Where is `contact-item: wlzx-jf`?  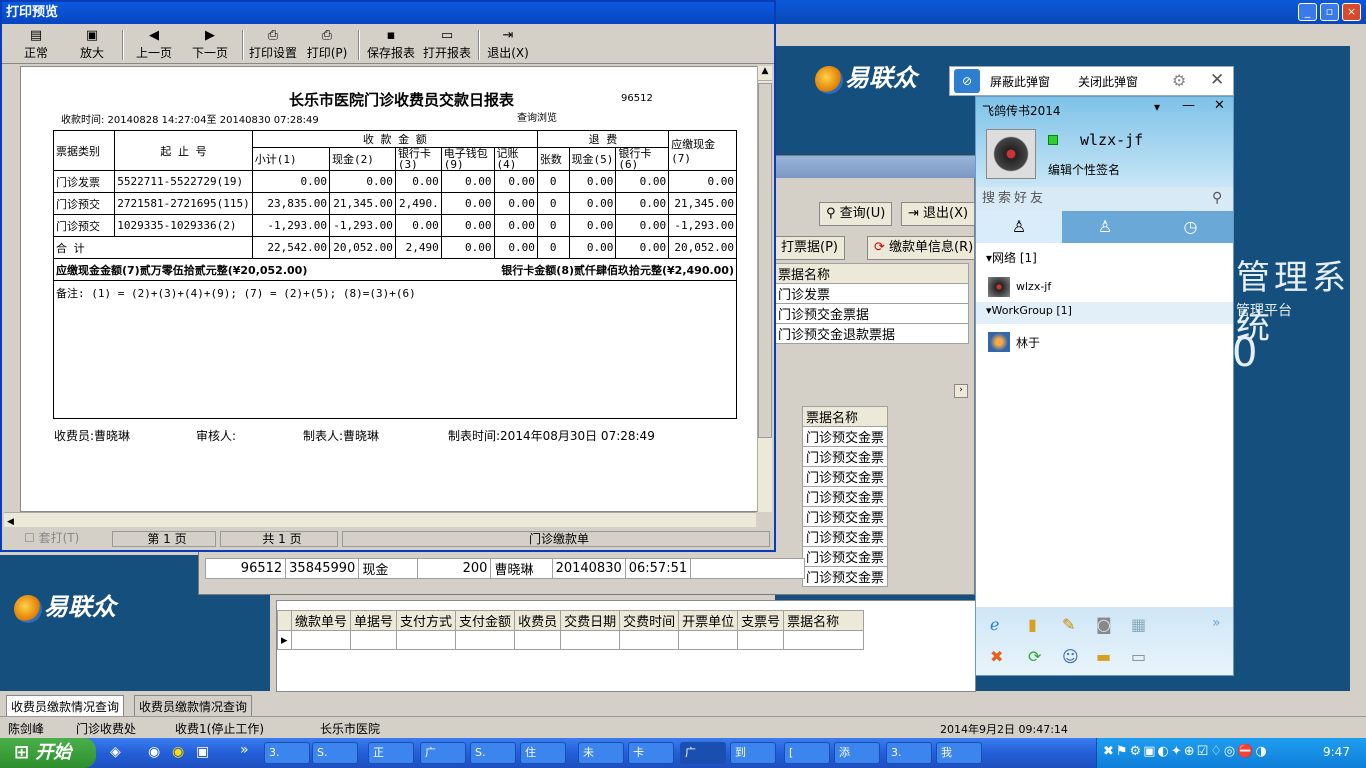
contact-item: wlzx-jf is located at coordinates (1033, 286).